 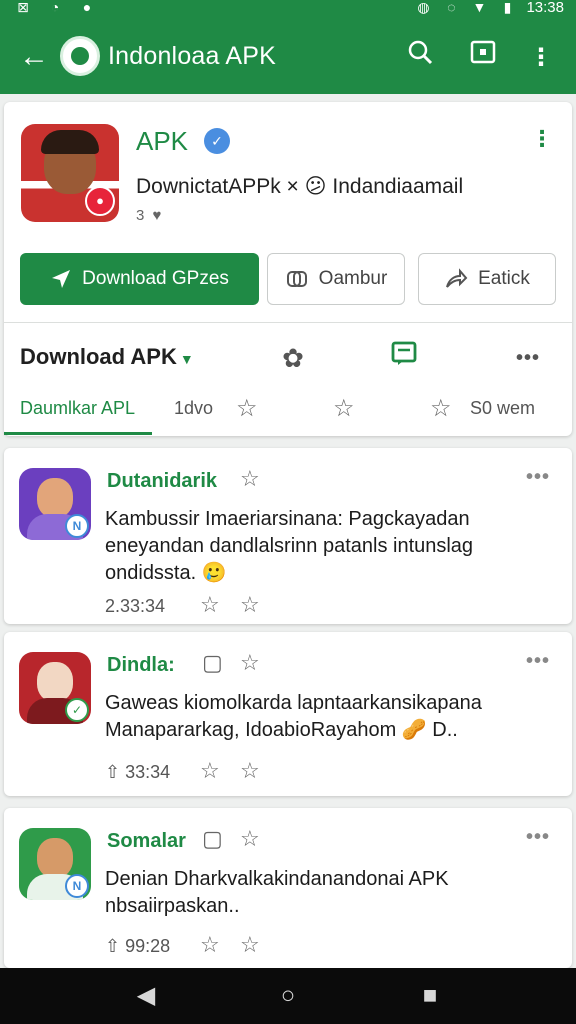 What do you see at coordinates (483, 58) in the screenshot?
I see `cast-icon` at bounding box center [483, 58].